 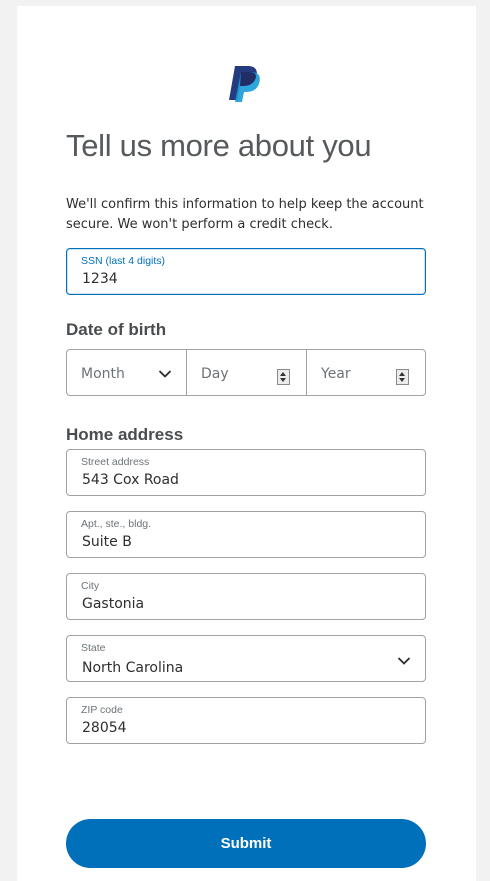 I want to click on day-placeholder: Day, so click(x=215, y=374).